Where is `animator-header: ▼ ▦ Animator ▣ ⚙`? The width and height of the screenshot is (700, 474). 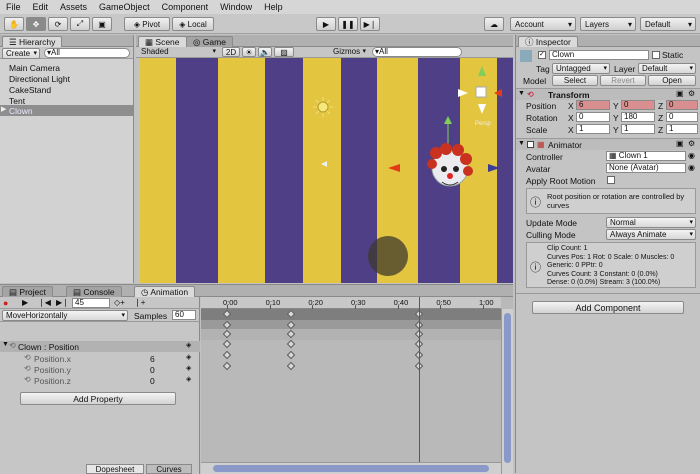 animator-header: ▼ ▦ Animator ▣ ⚙ is located at coordinates (608, 144).